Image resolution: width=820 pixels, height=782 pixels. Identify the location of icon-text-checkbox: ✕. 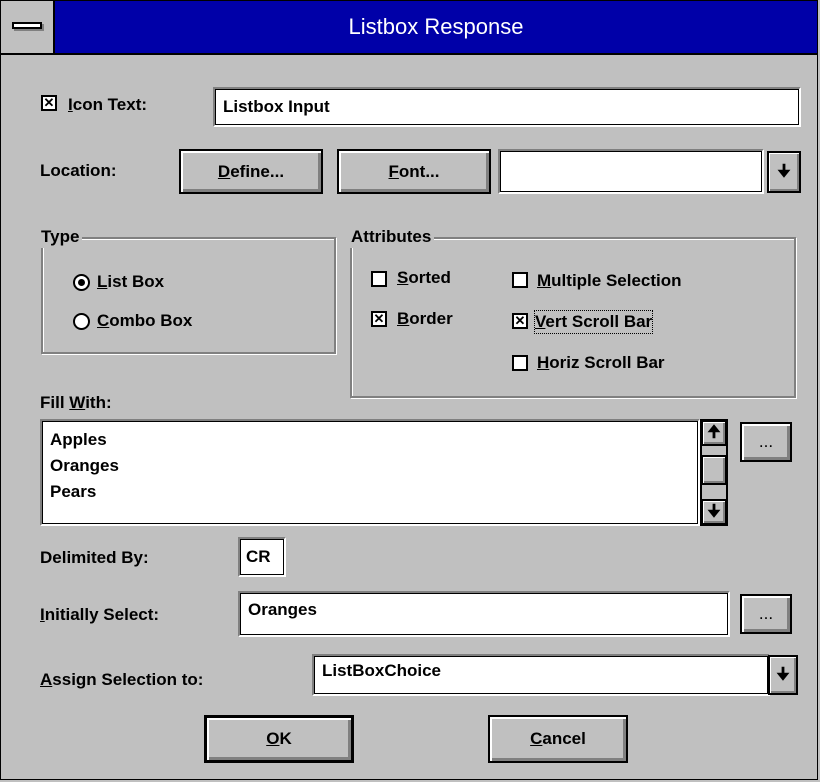
(49, 103).